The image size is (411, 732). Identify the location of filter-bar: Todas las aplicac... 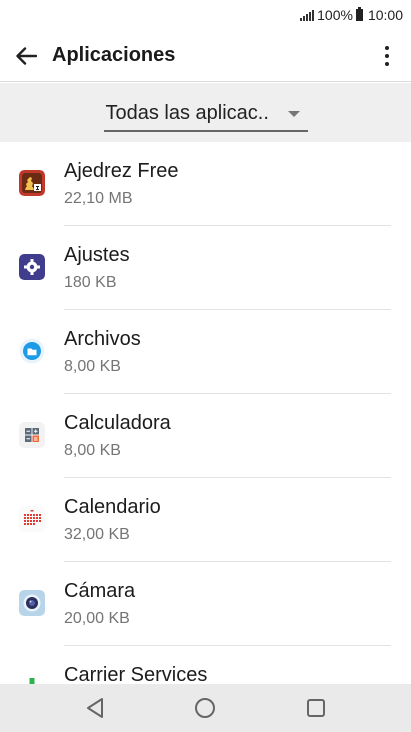
(205, 112).